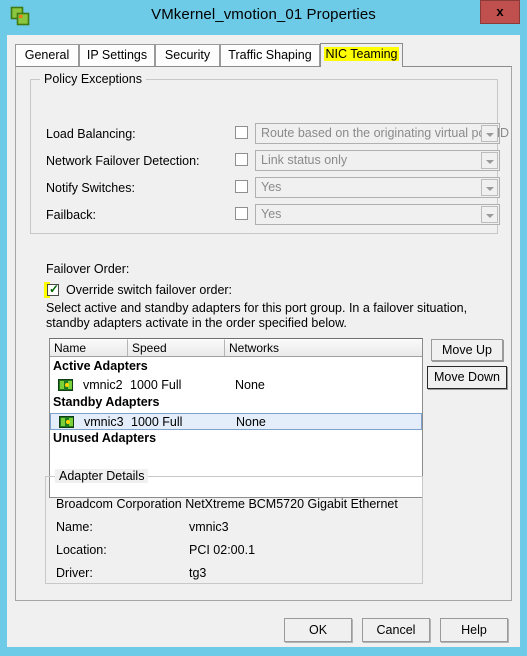 The image size is (527, 656). I want to click on window-title: VMkernel_vmotion_01 Properties, so click(263, 14).